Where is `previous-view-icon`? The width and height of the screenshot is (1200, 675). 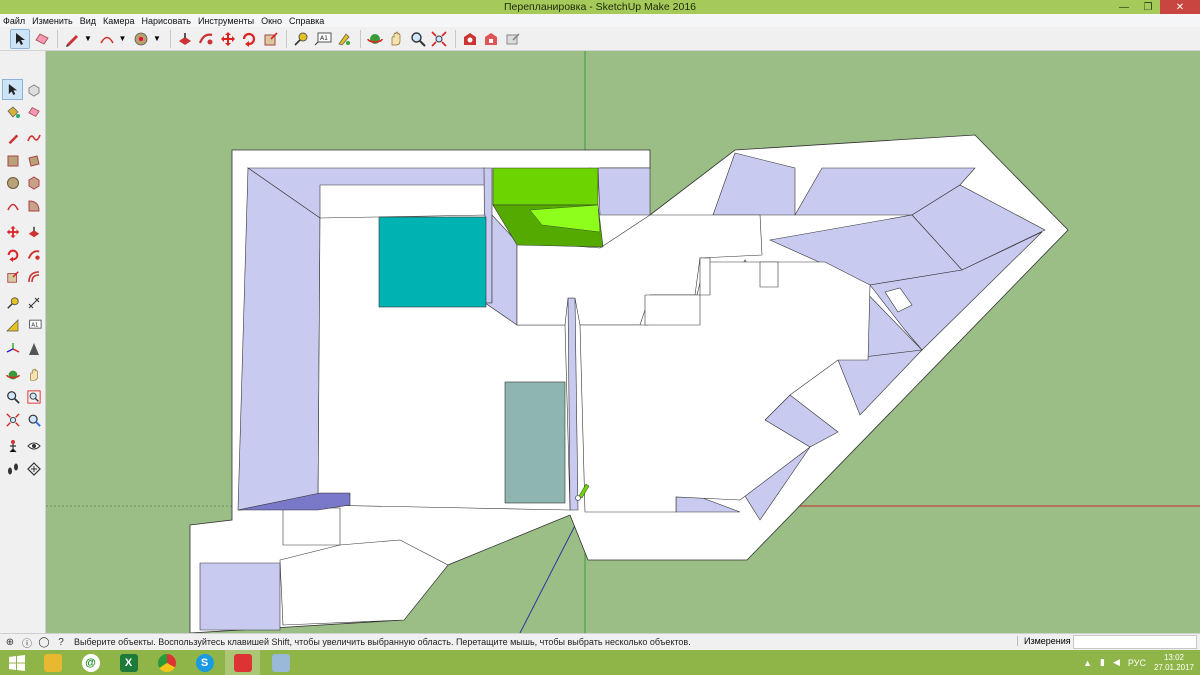 previous-view-icon is located at coordinates (33, 419).